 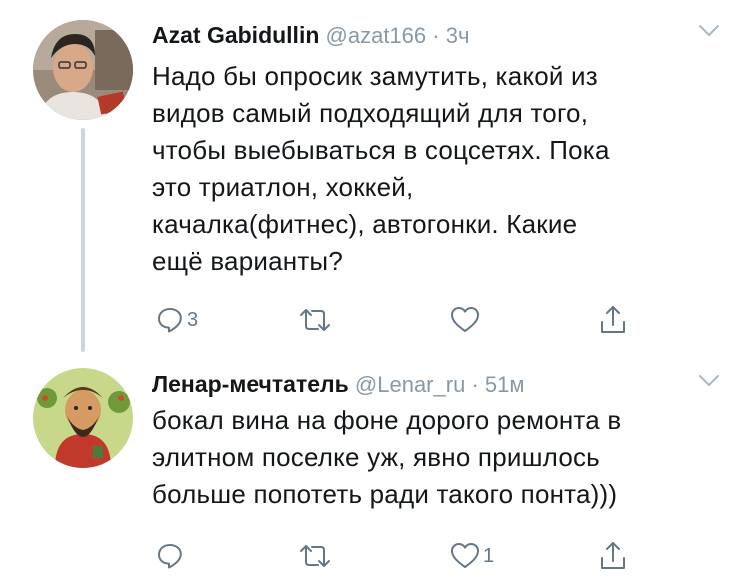 I want to click on like-button, so click(x=466, y=320).